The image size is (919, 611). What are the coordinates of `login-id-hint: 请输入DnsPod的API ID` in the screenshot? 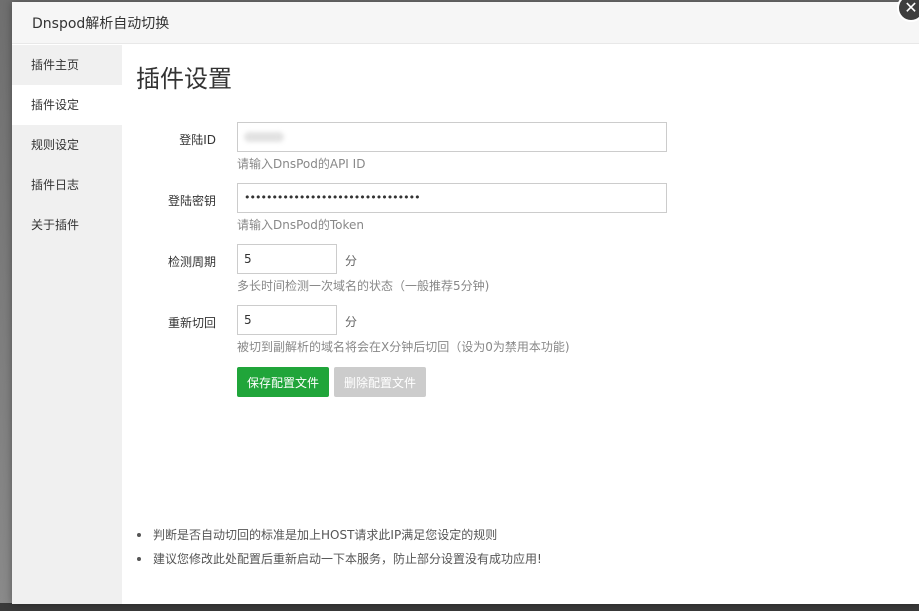 It's located at (301, 164).